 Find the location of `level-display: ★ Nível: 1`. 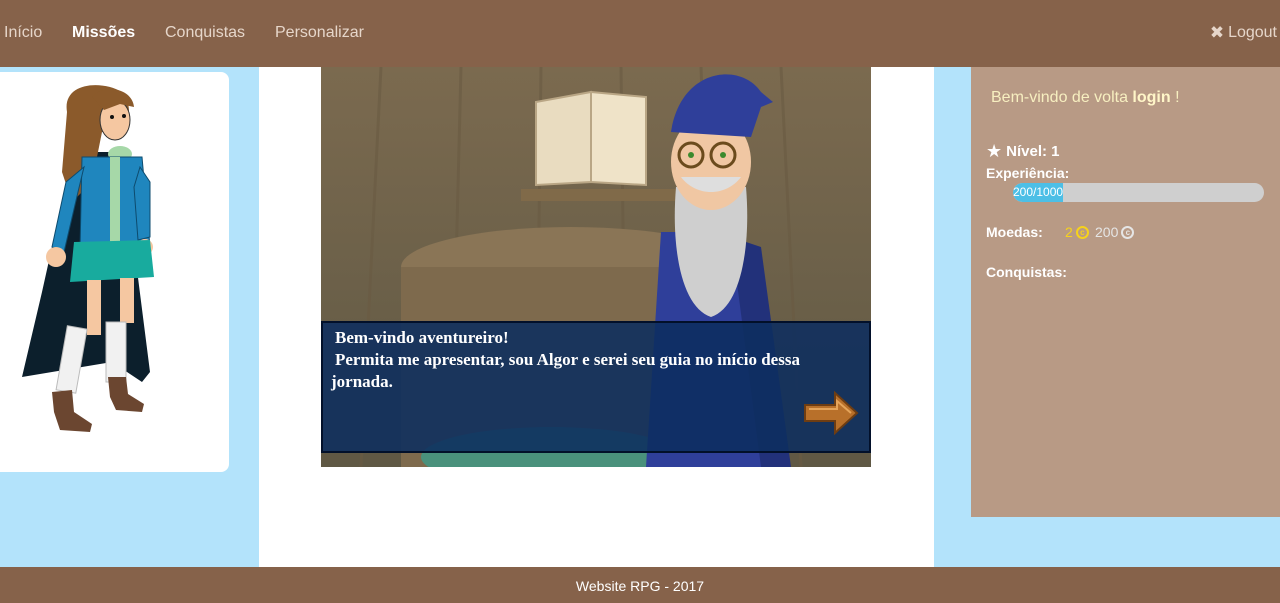

level-display: ★ Nível: 1 is located at coordinates (1023, 151).